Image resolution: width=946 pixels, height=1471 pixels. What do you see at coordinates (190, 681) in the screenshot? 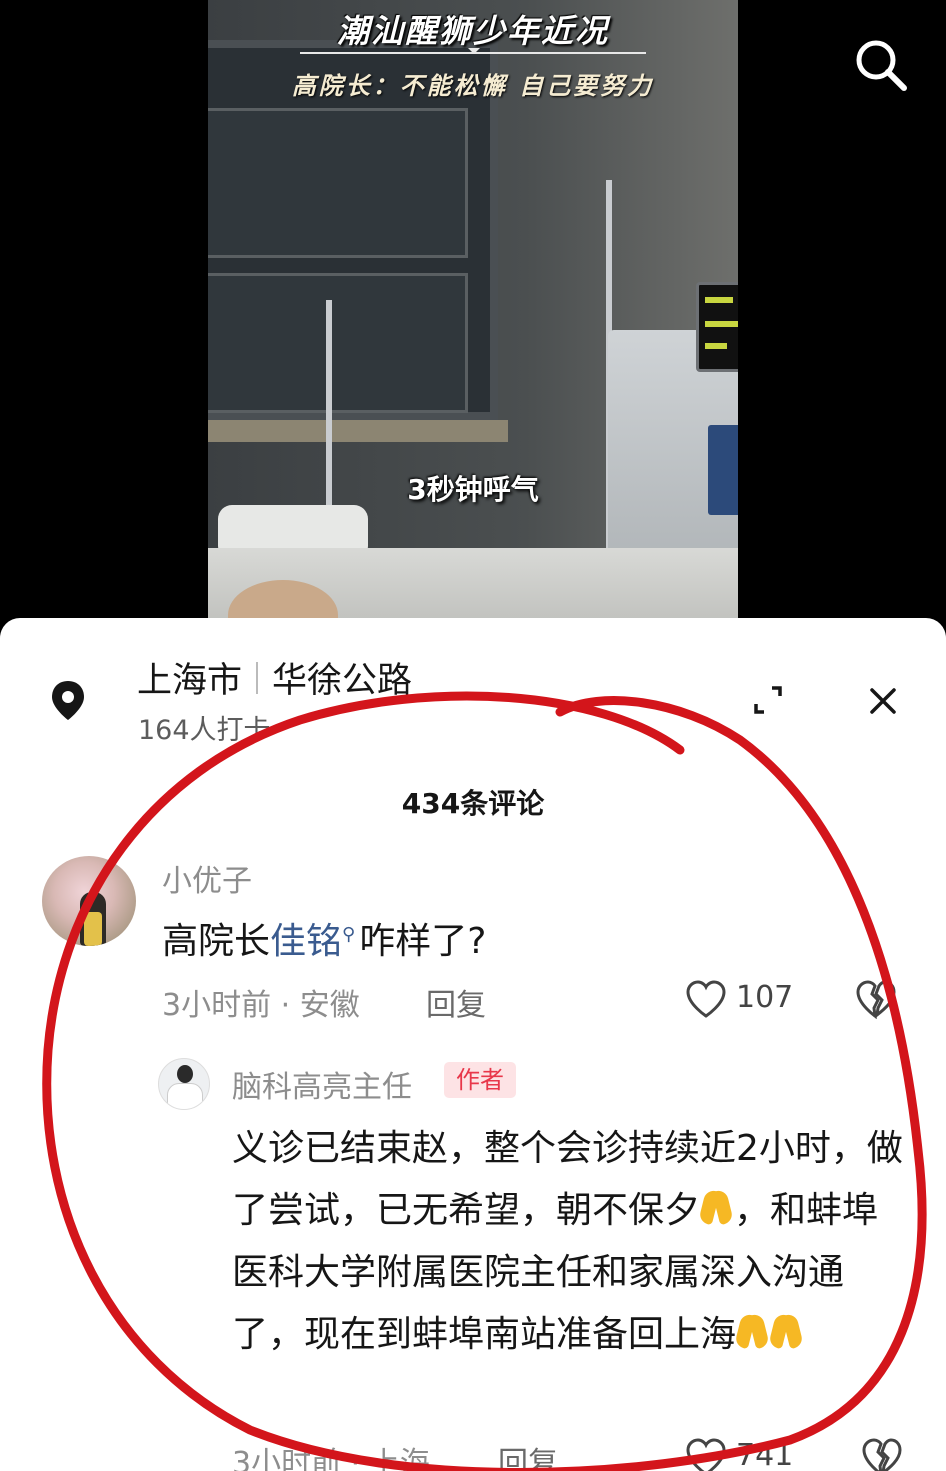
I see `location-city: 上海市` at bounding box center [190, 681].